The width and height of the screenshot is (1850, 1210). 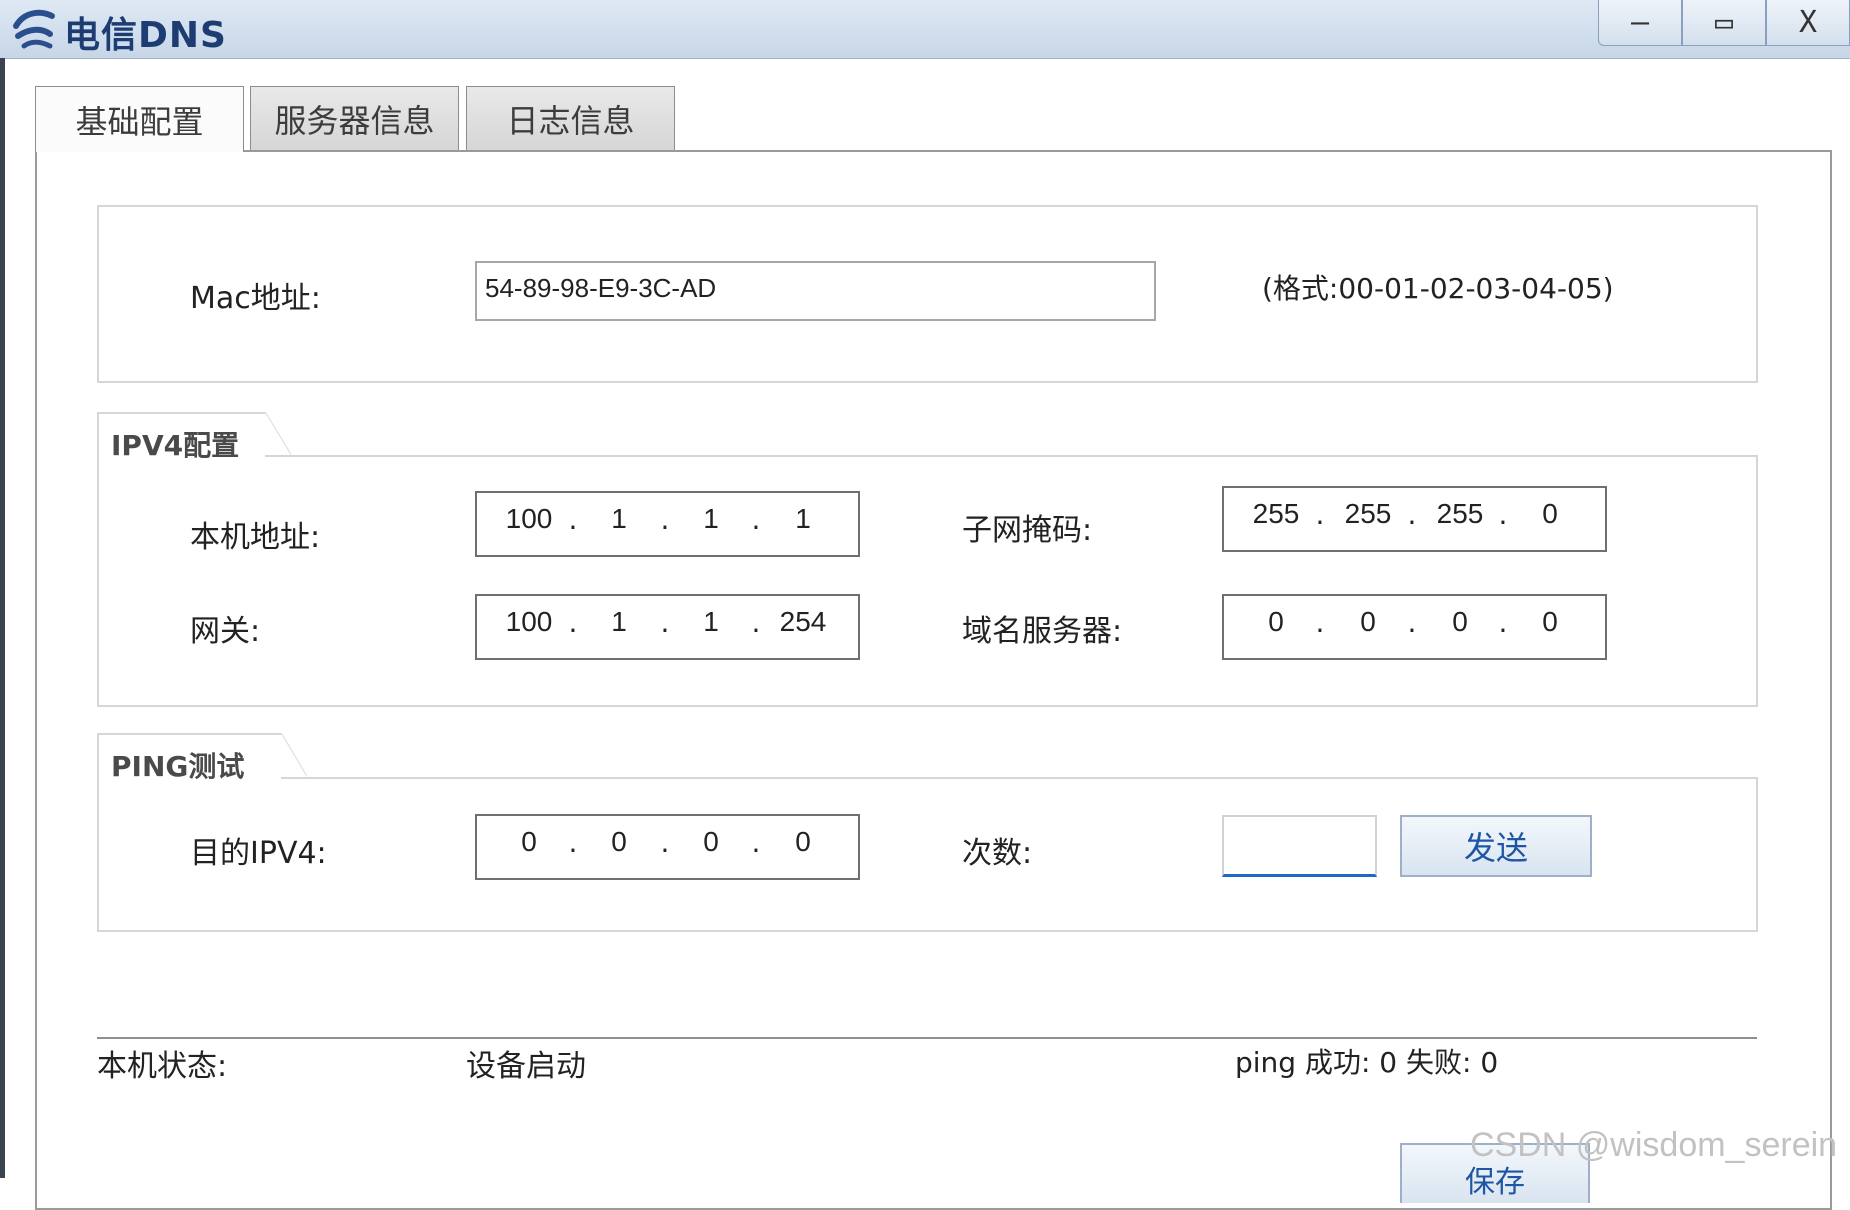 I want to click on gateway-label: 网关:, so click(x=225, y=631).